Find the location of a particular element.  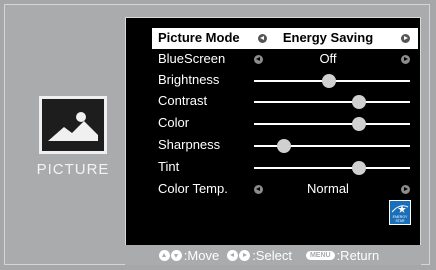

row-label: Color is located at coordinates (174, 122).